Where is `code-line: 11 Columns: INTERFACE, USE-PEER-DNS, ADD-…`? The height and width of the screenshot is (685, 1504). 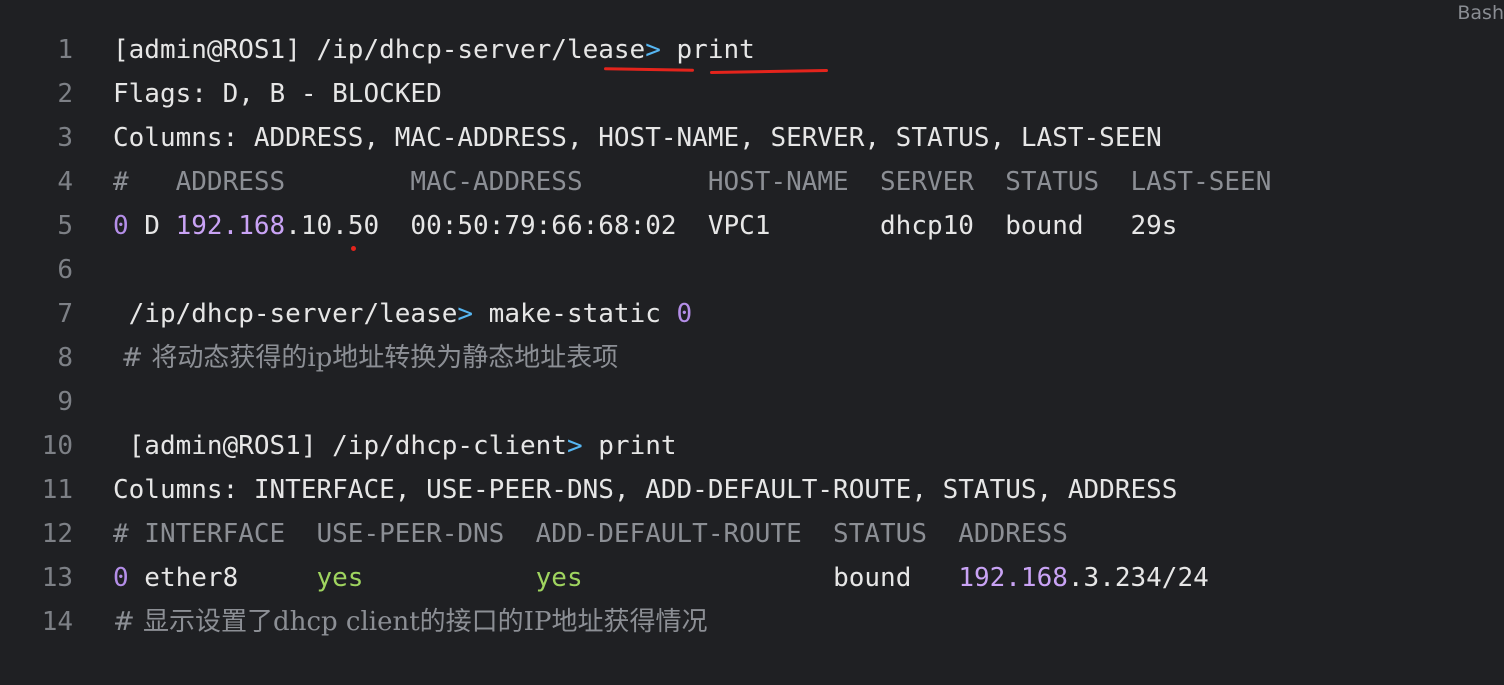
code-line: 11 Columns: INTERFACE, USE-PEER-DNS, ADD-… is located at coordinates (752, 490).